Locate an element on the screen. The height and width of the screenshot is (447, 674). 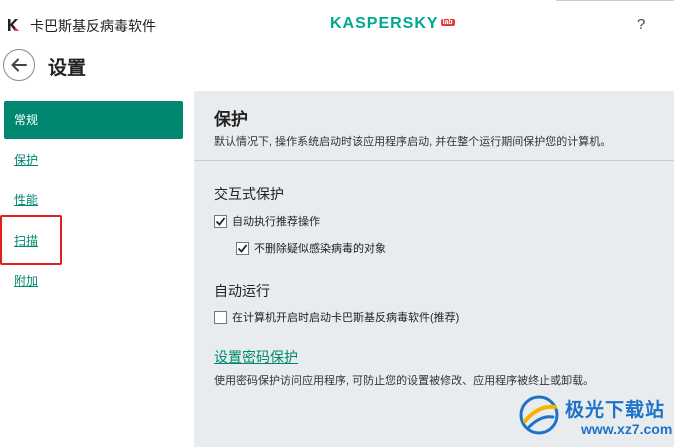
top-divider is located at coordinates (615, 0).